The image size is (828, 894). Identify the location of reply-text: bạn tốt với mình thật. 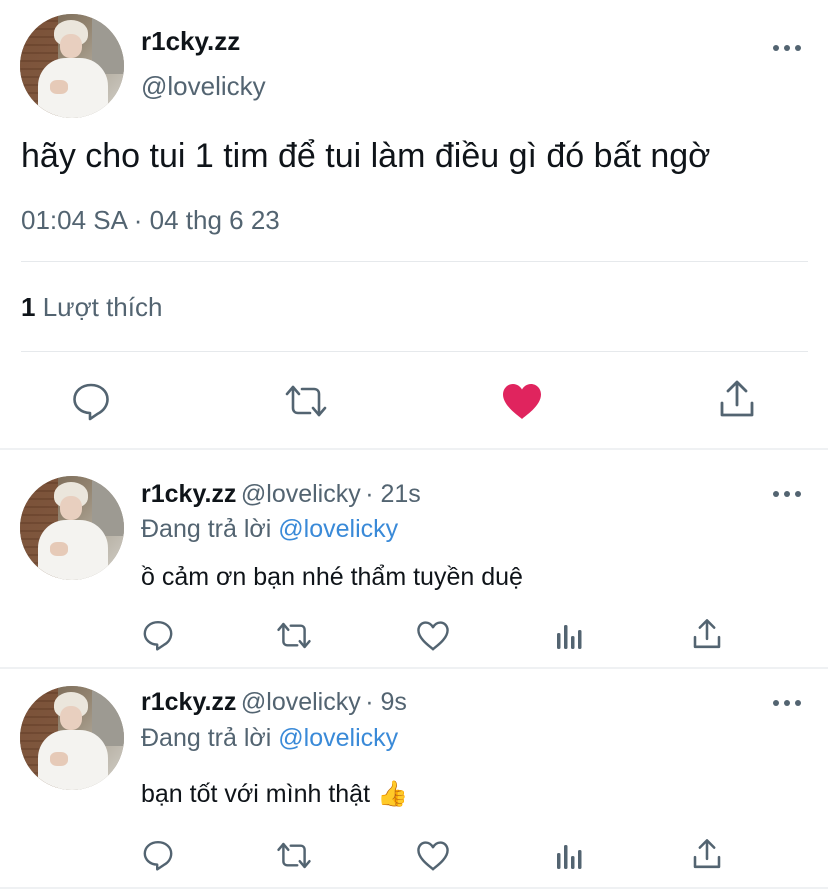
(256, 794).